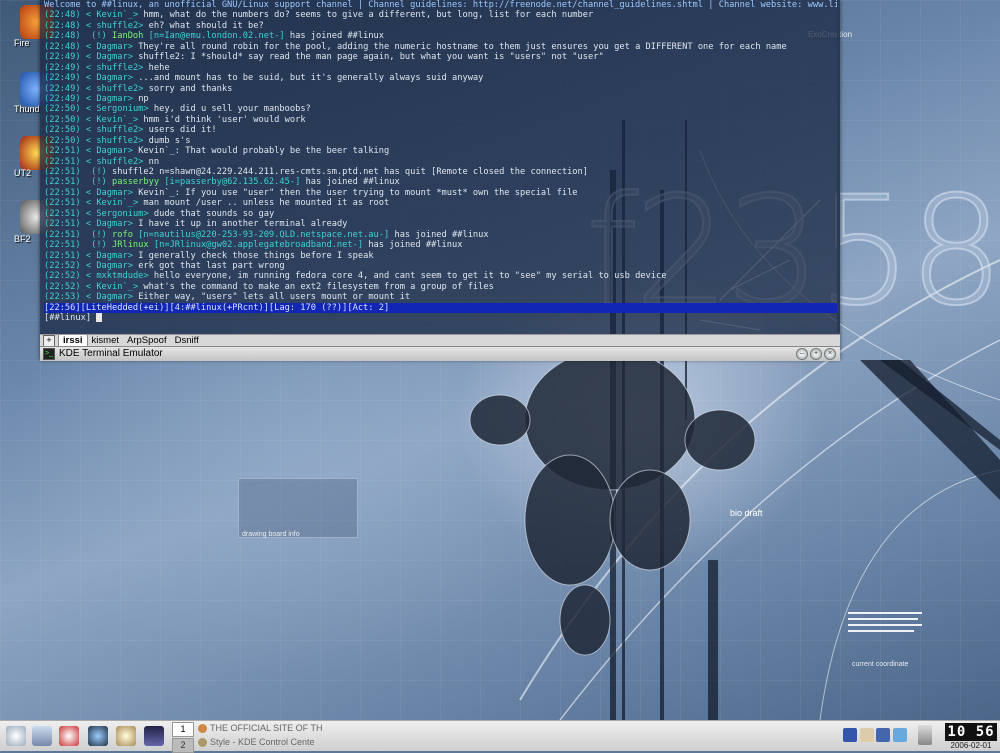 This screenshot has width=1000, height=753. What do you see at coordinates (883, 735) in the screenshot?
I see `volume-tray-icon` at bounding box center [883, 735].